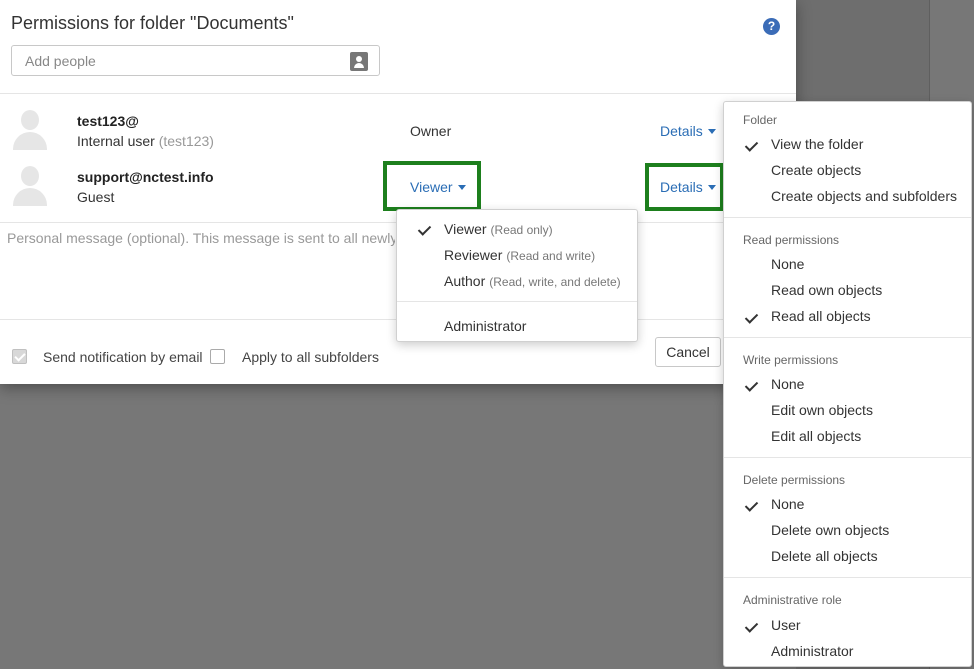 The height and width of the screenshot is (669, 974). Describe the element at coordinates (217, 356) in the screenshot. I see `apply-subfolders-checkbox` at that location.